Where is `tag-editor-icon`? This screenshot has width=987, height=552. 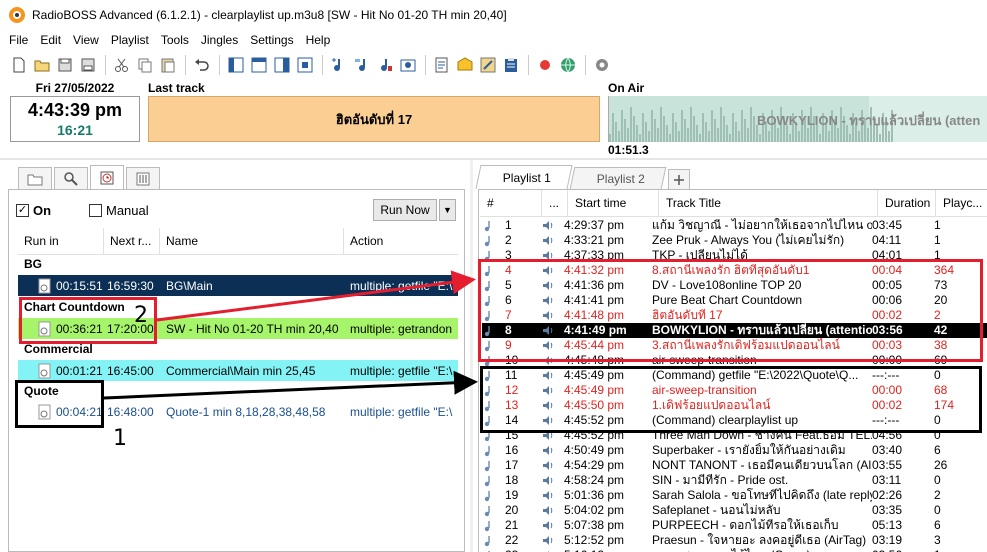
tag-editor-icon is located at coordinates (488, 65).